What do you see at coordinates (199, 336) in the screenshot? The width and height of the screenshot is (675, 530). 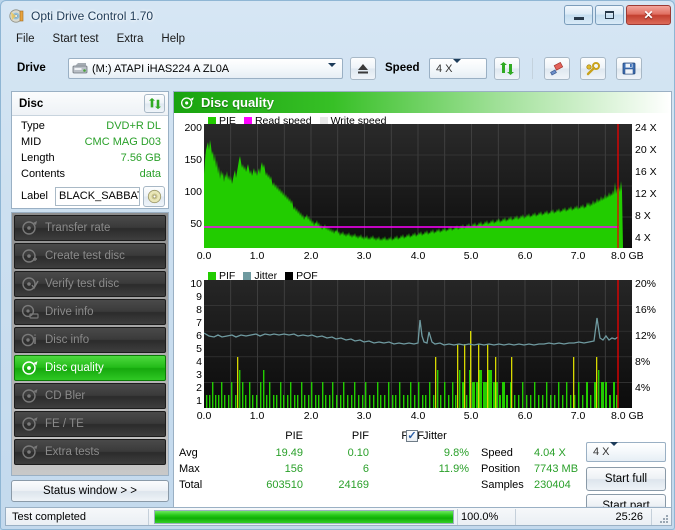 I see `pif-ytick-6: 6` at bounding box center [199, 336].